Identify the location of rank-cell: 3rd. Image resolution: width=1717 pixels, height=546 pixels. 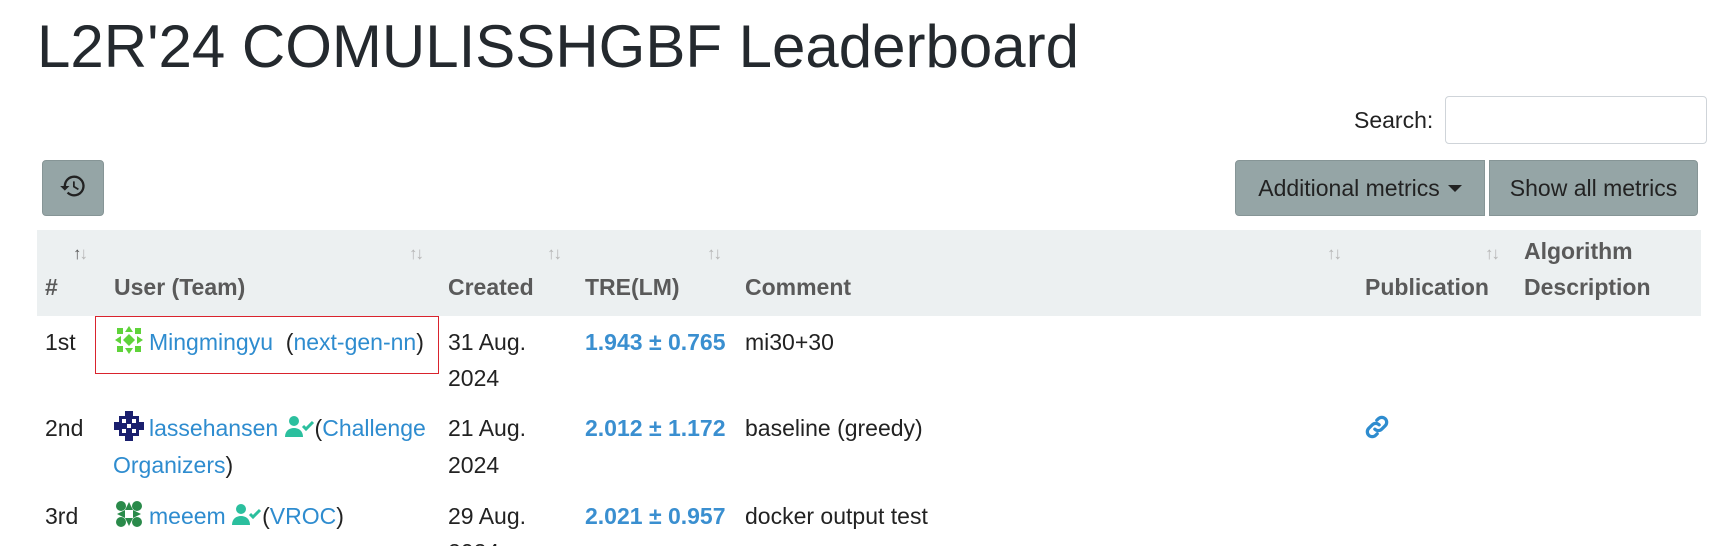
(62, 516).